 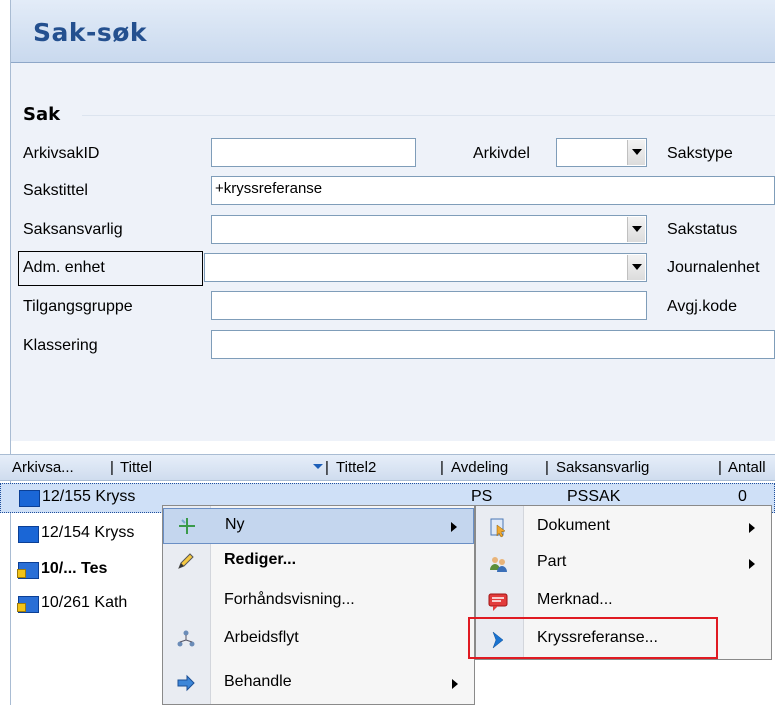 What do you see at coordinates (187, 526) in the screenshot?
I see `new-icon` at bounding box center [187, 526].